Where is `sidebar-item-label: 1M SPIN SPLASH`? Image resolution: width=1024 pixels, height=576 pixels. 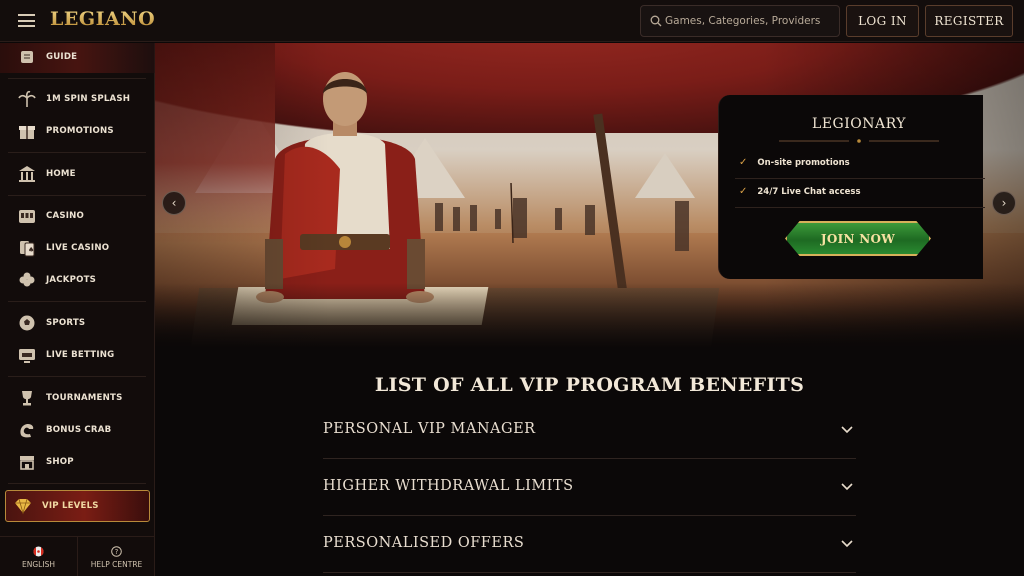
sidebar-item-label: 1M SPIN SPLASH is located at coordinates (88, 99).